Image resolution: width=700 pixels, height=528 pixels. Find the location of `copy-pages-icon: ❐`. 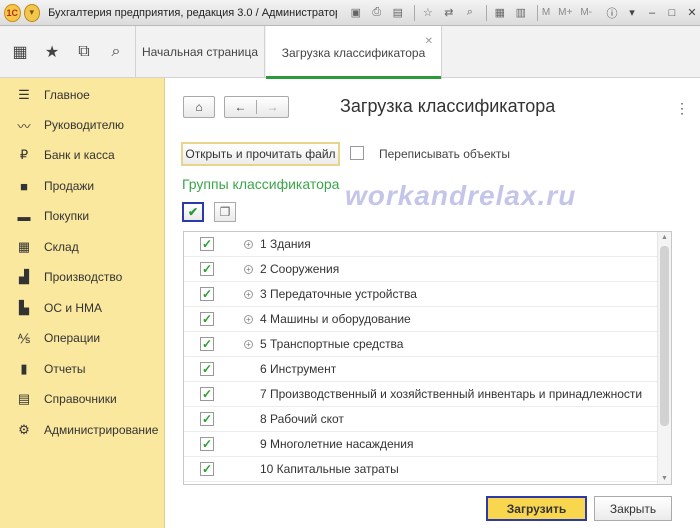

copy-pages-icon: ❐ is located at coordinates (225, 212).